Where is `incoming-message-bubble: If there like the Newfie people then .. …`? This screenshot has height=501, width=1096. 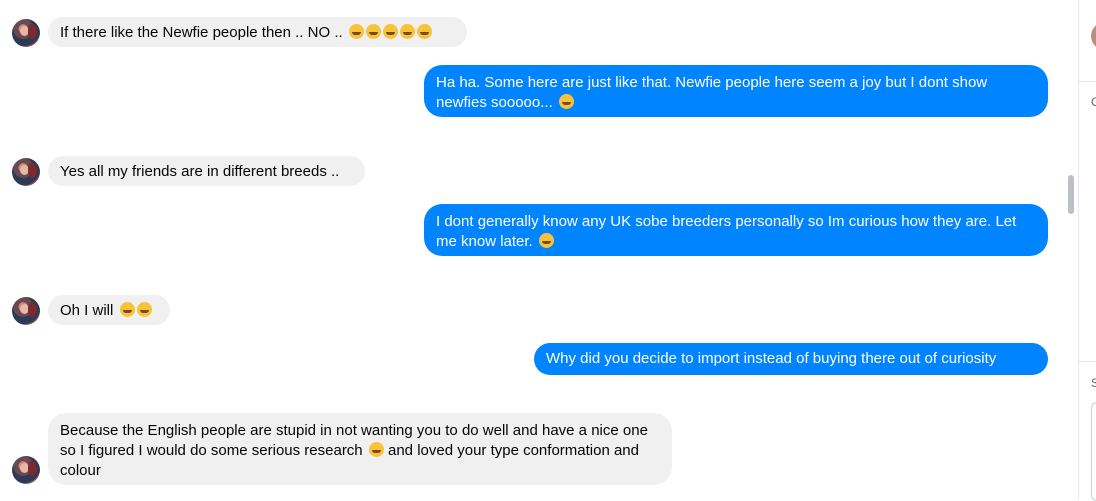
incoming-message-bubble: If there like the Newfie people then .. … is located at coordinates (257, 32).